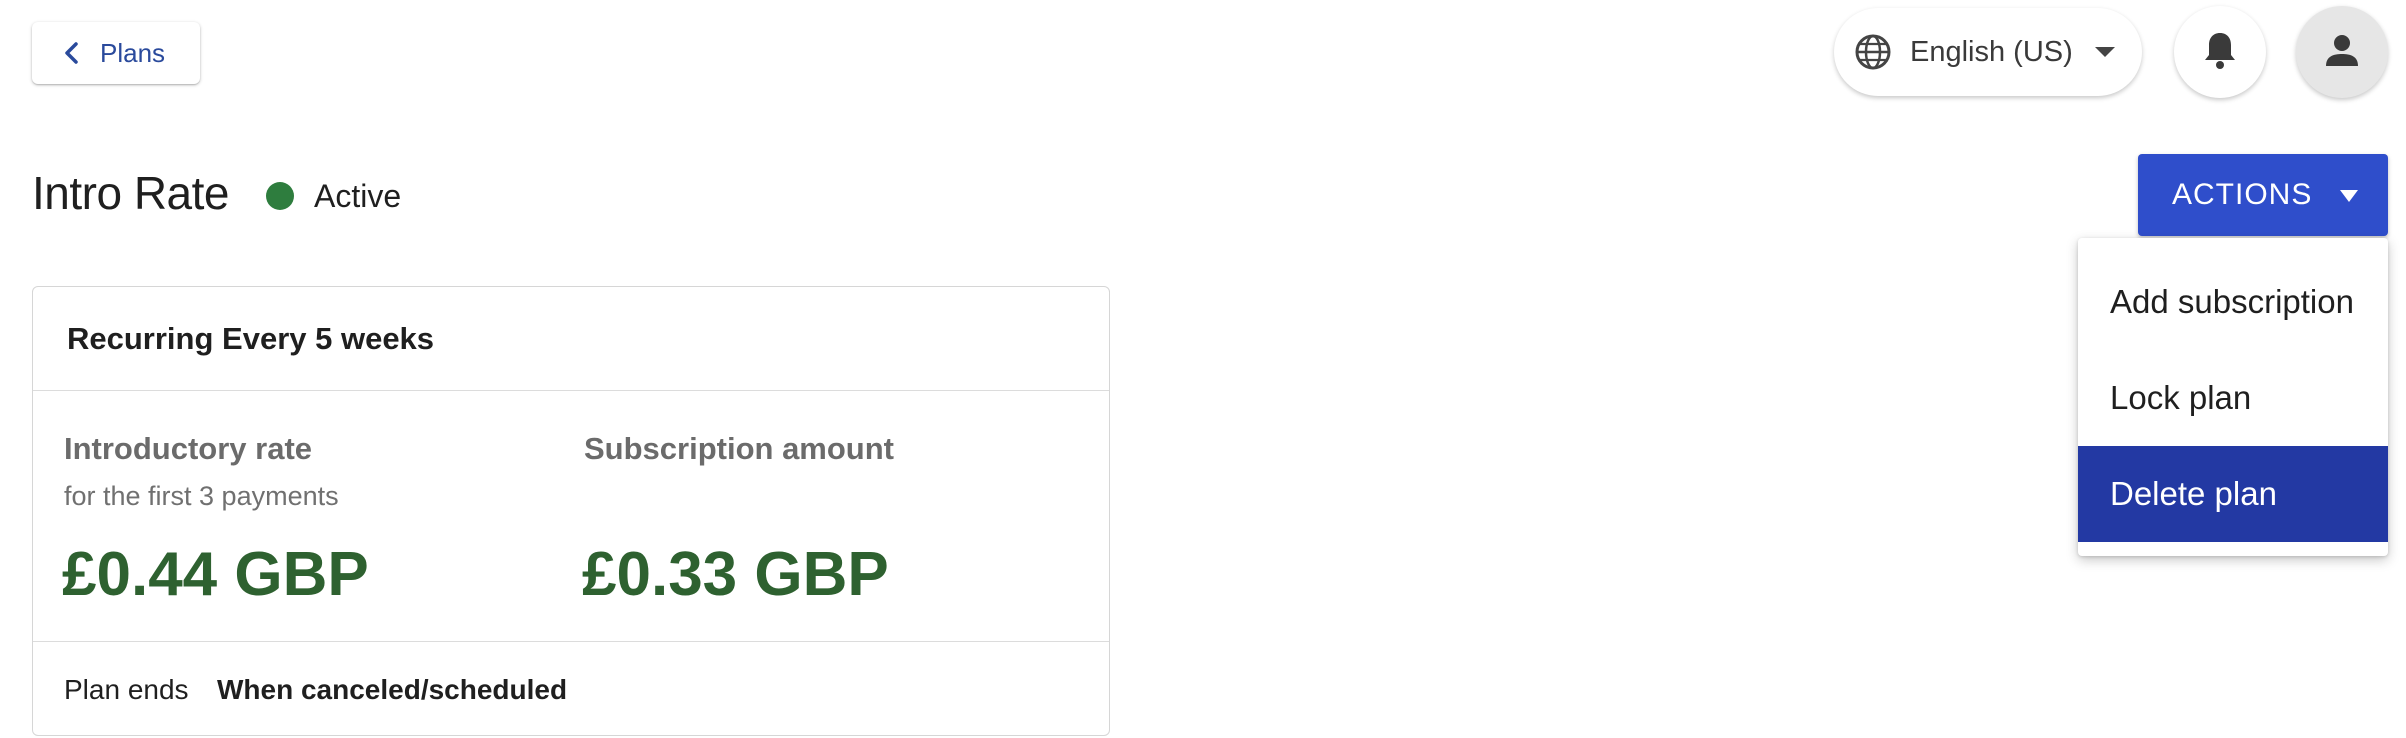 The height and width of the screenshot is (738, 2406). I want to click on language-selector: English (US), so click(1988, 52).